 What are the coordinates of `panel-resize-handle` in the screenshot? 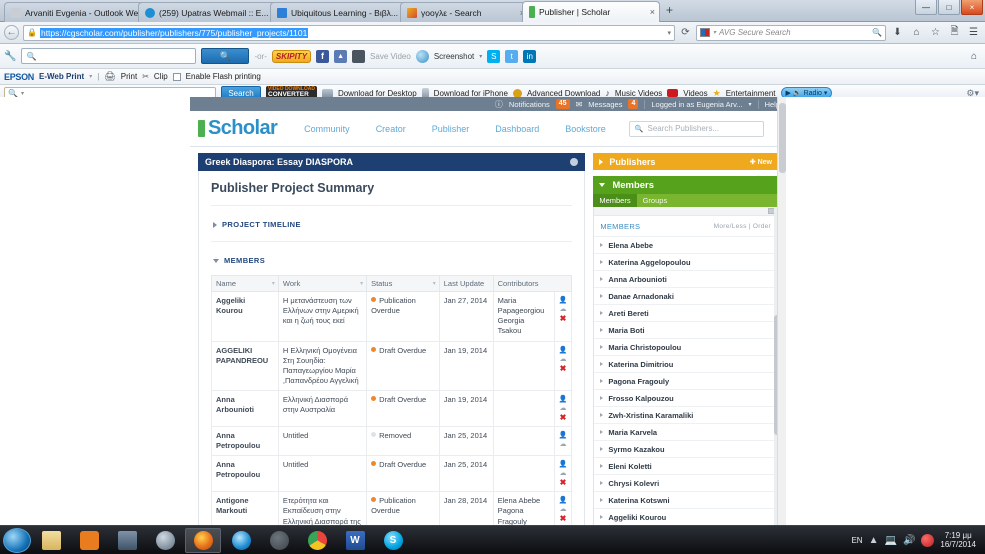 It's located at (685, 211).